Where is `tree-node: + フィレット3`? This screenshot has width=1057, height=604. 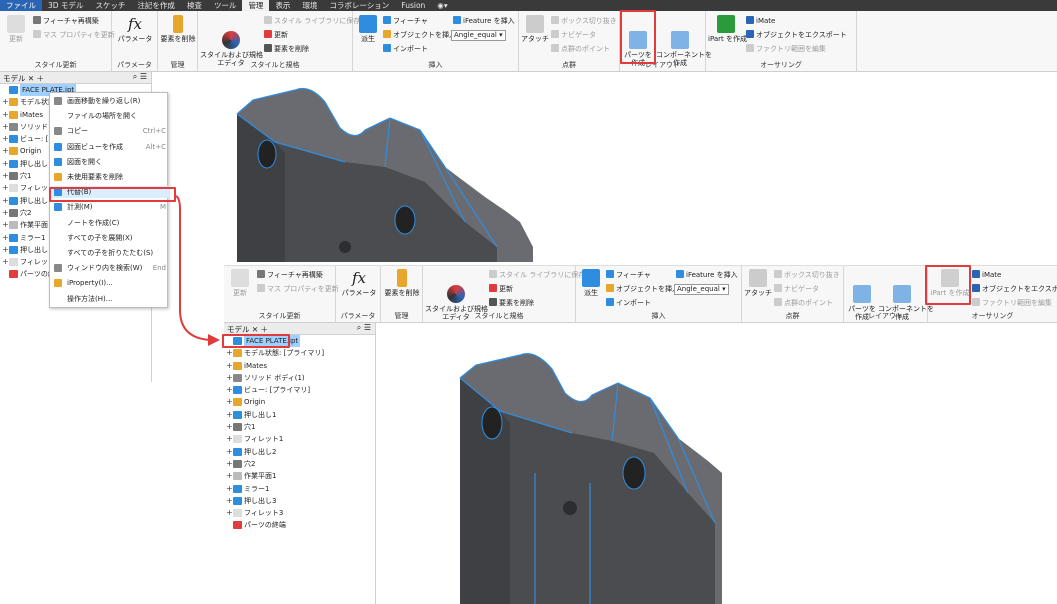
tree-node: + フィレット3 is located at coordinates (299, 513).